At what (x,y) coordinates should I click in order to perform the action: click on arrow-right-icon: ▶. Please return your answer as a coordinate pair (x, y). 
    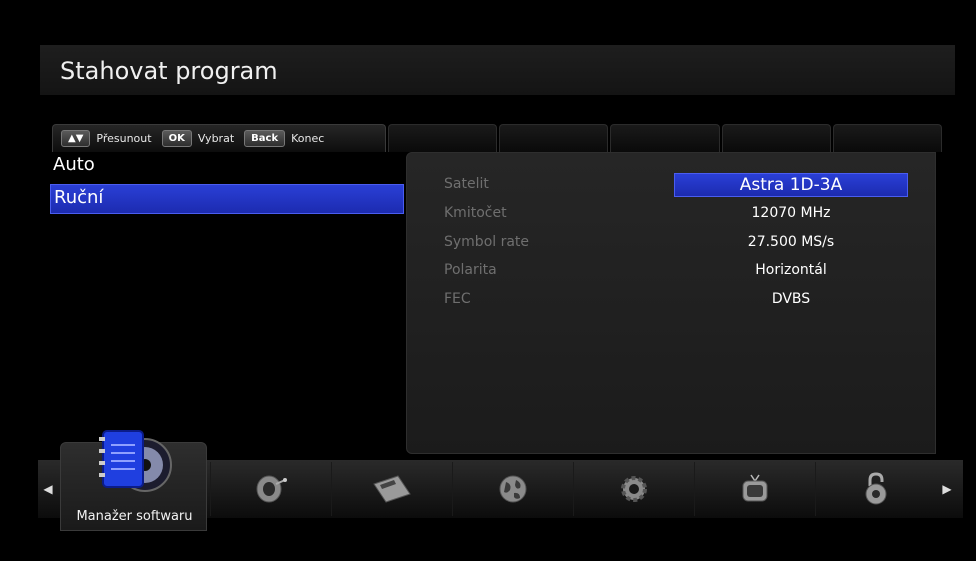
    Looking at the image, I should click on (947, 489).